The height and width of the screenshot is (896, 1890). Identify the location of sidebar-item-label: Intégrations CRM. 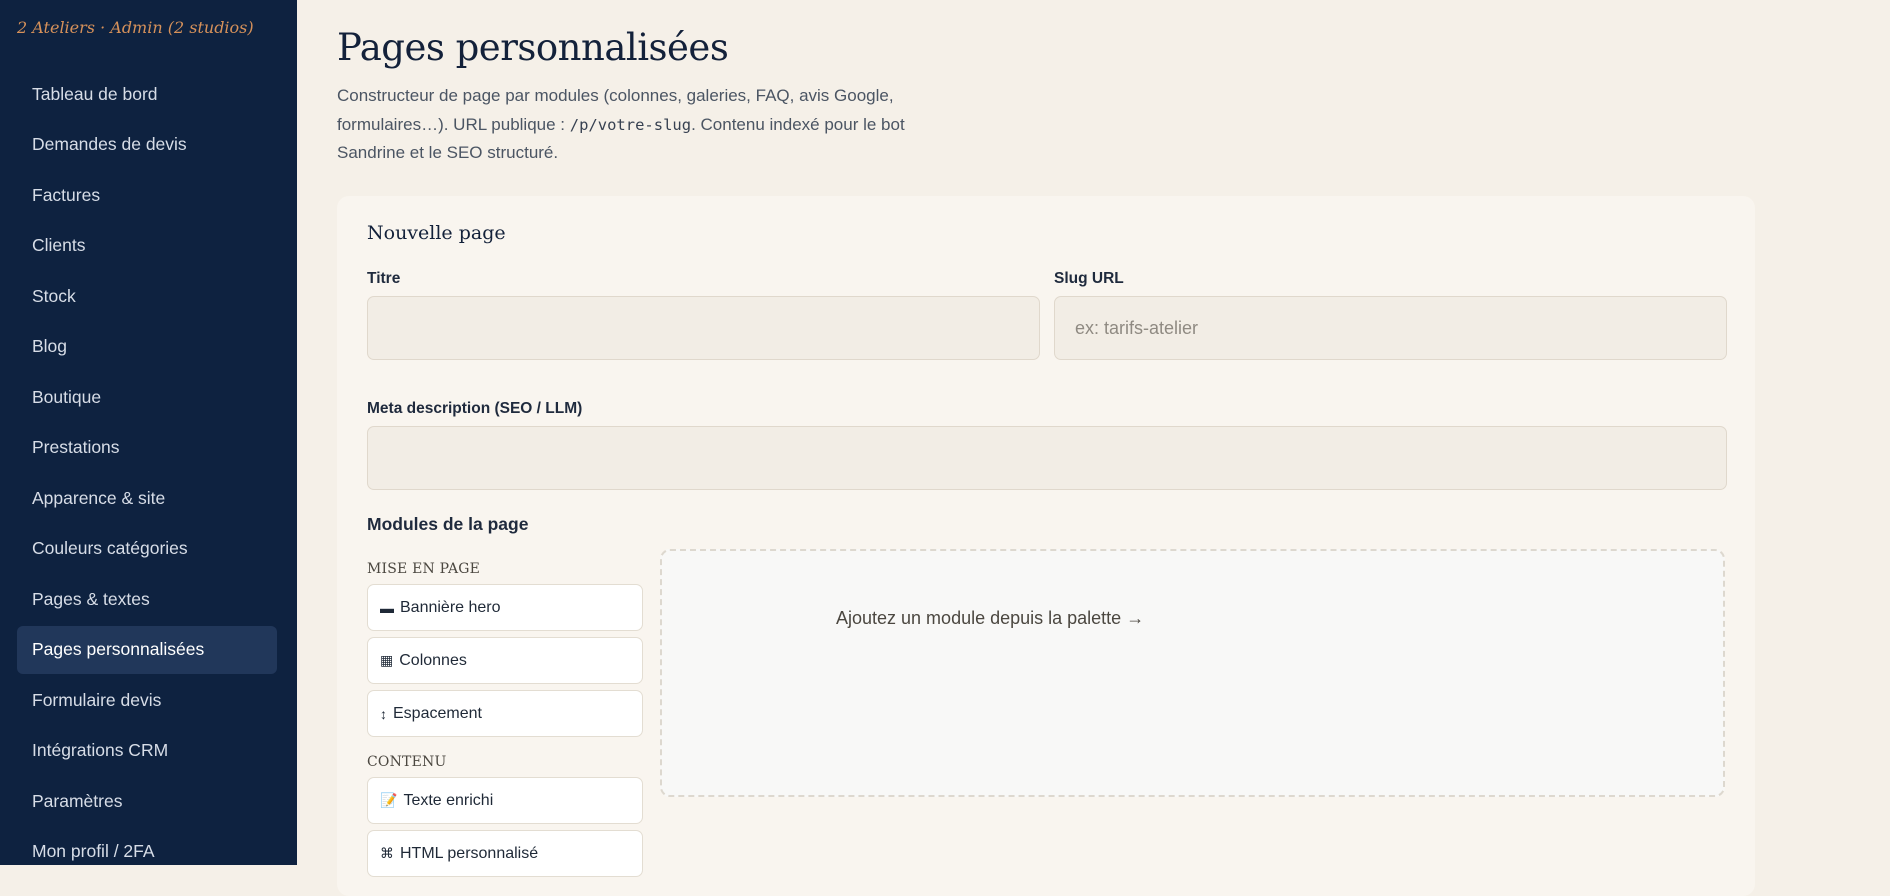
(100, 750).